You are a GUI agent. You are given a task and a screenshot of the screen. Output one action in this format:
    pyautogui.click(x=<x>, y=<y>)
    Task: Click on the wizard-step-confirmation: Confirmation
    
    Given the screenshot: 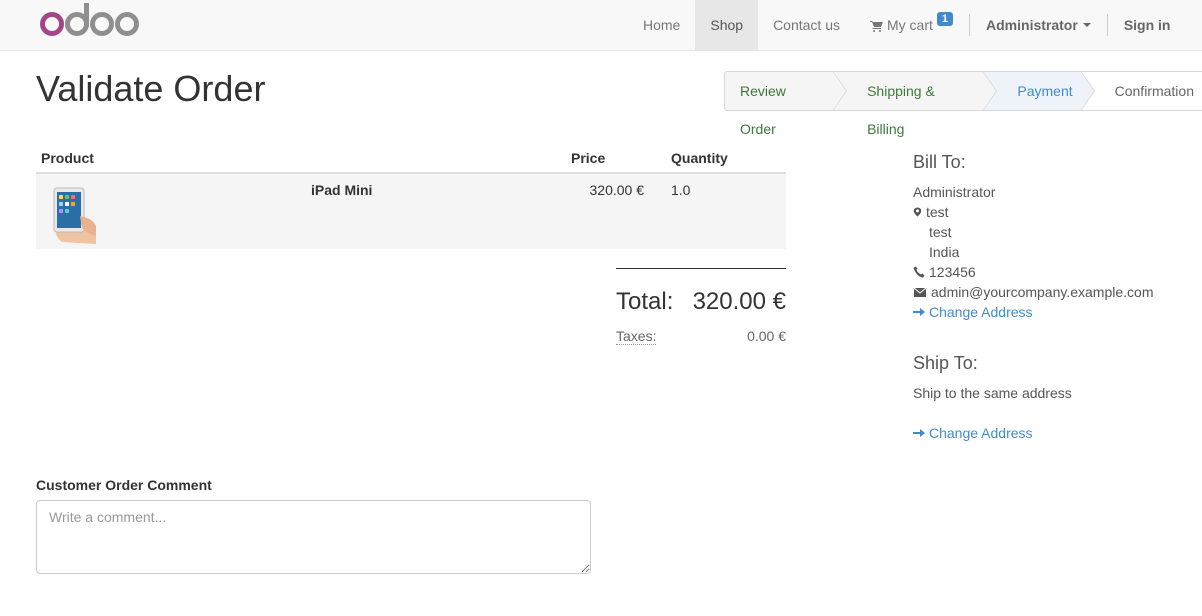 What is the action you would take?
    pyautogui.click(x=1141, y=91)
    